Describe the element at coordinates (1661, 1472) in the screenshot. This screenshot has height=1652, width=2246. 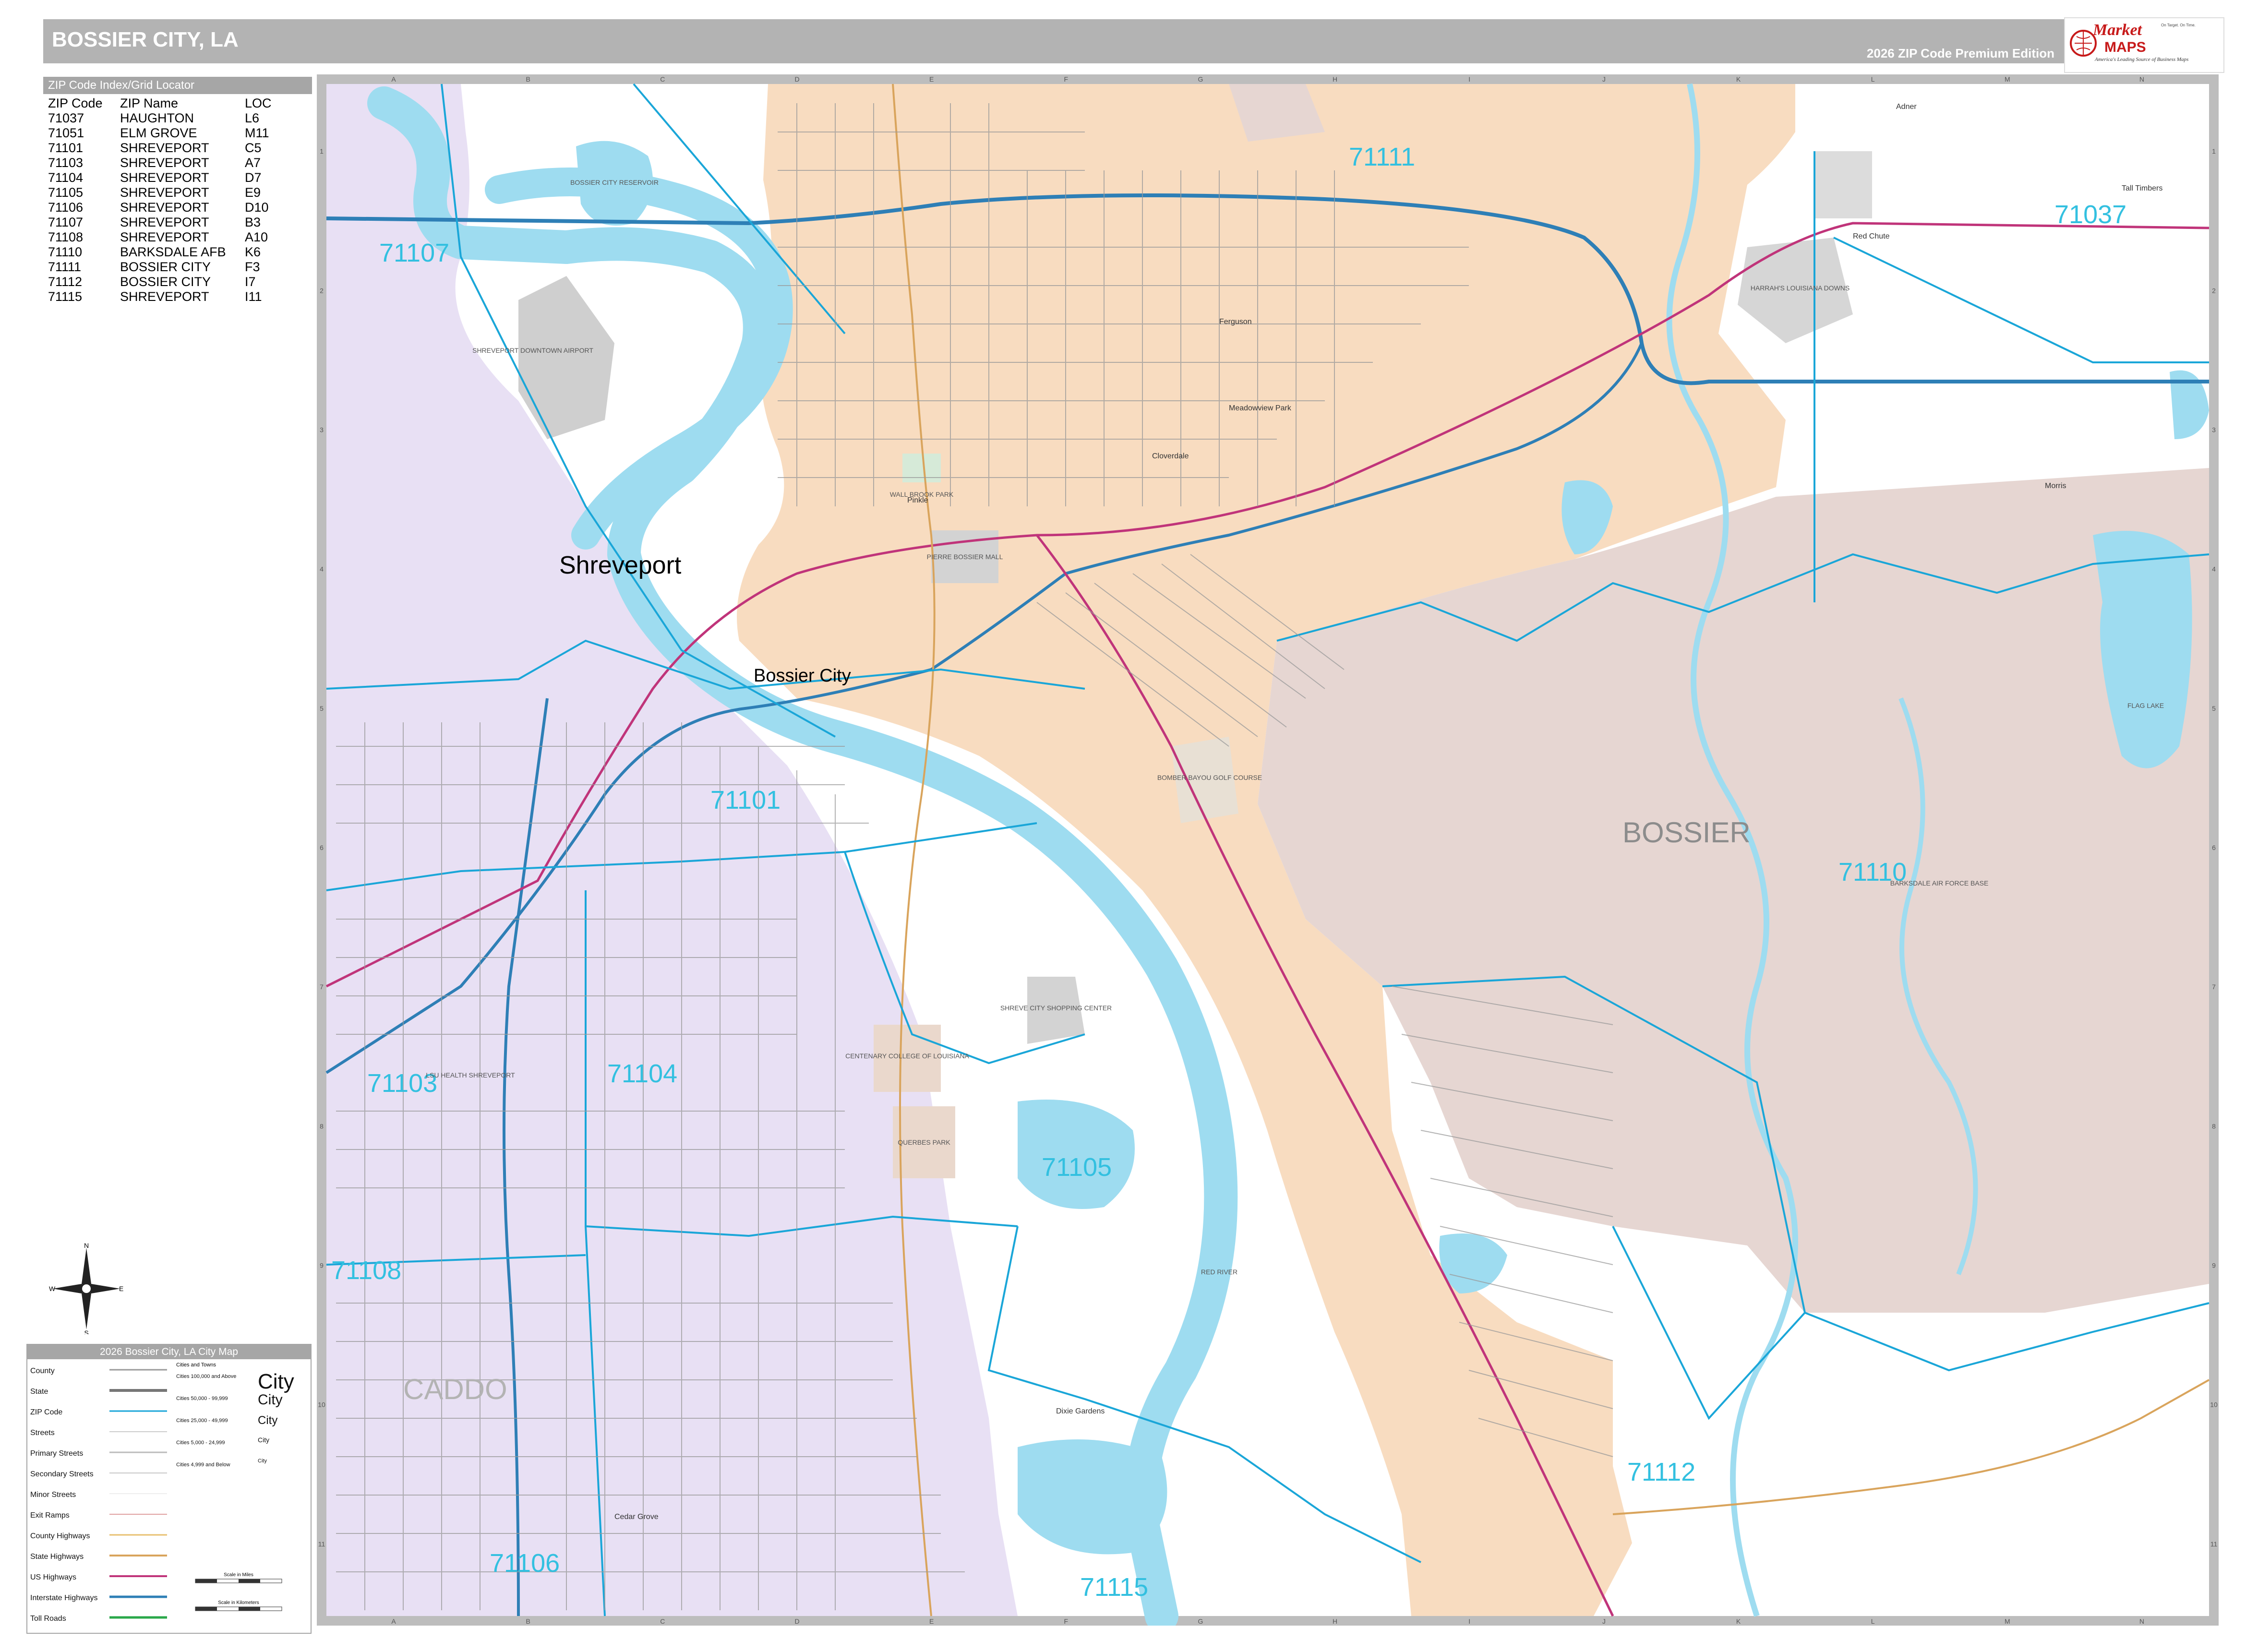
I see `zip-label-71112: 71112` at that location.